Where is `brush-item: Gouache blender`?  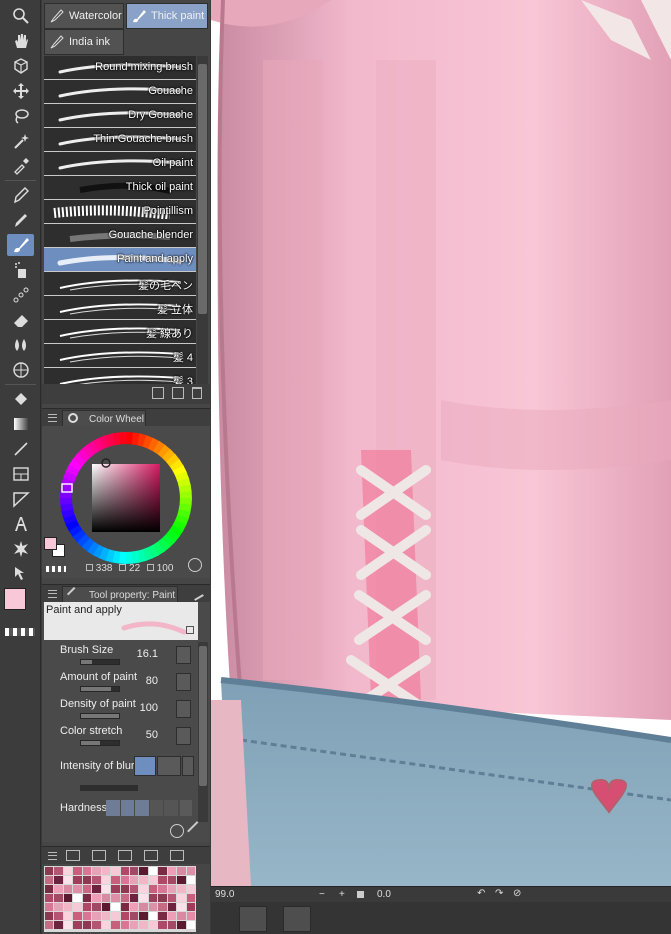
brush-item: Gouache blender is located at coordinates (120, 236).